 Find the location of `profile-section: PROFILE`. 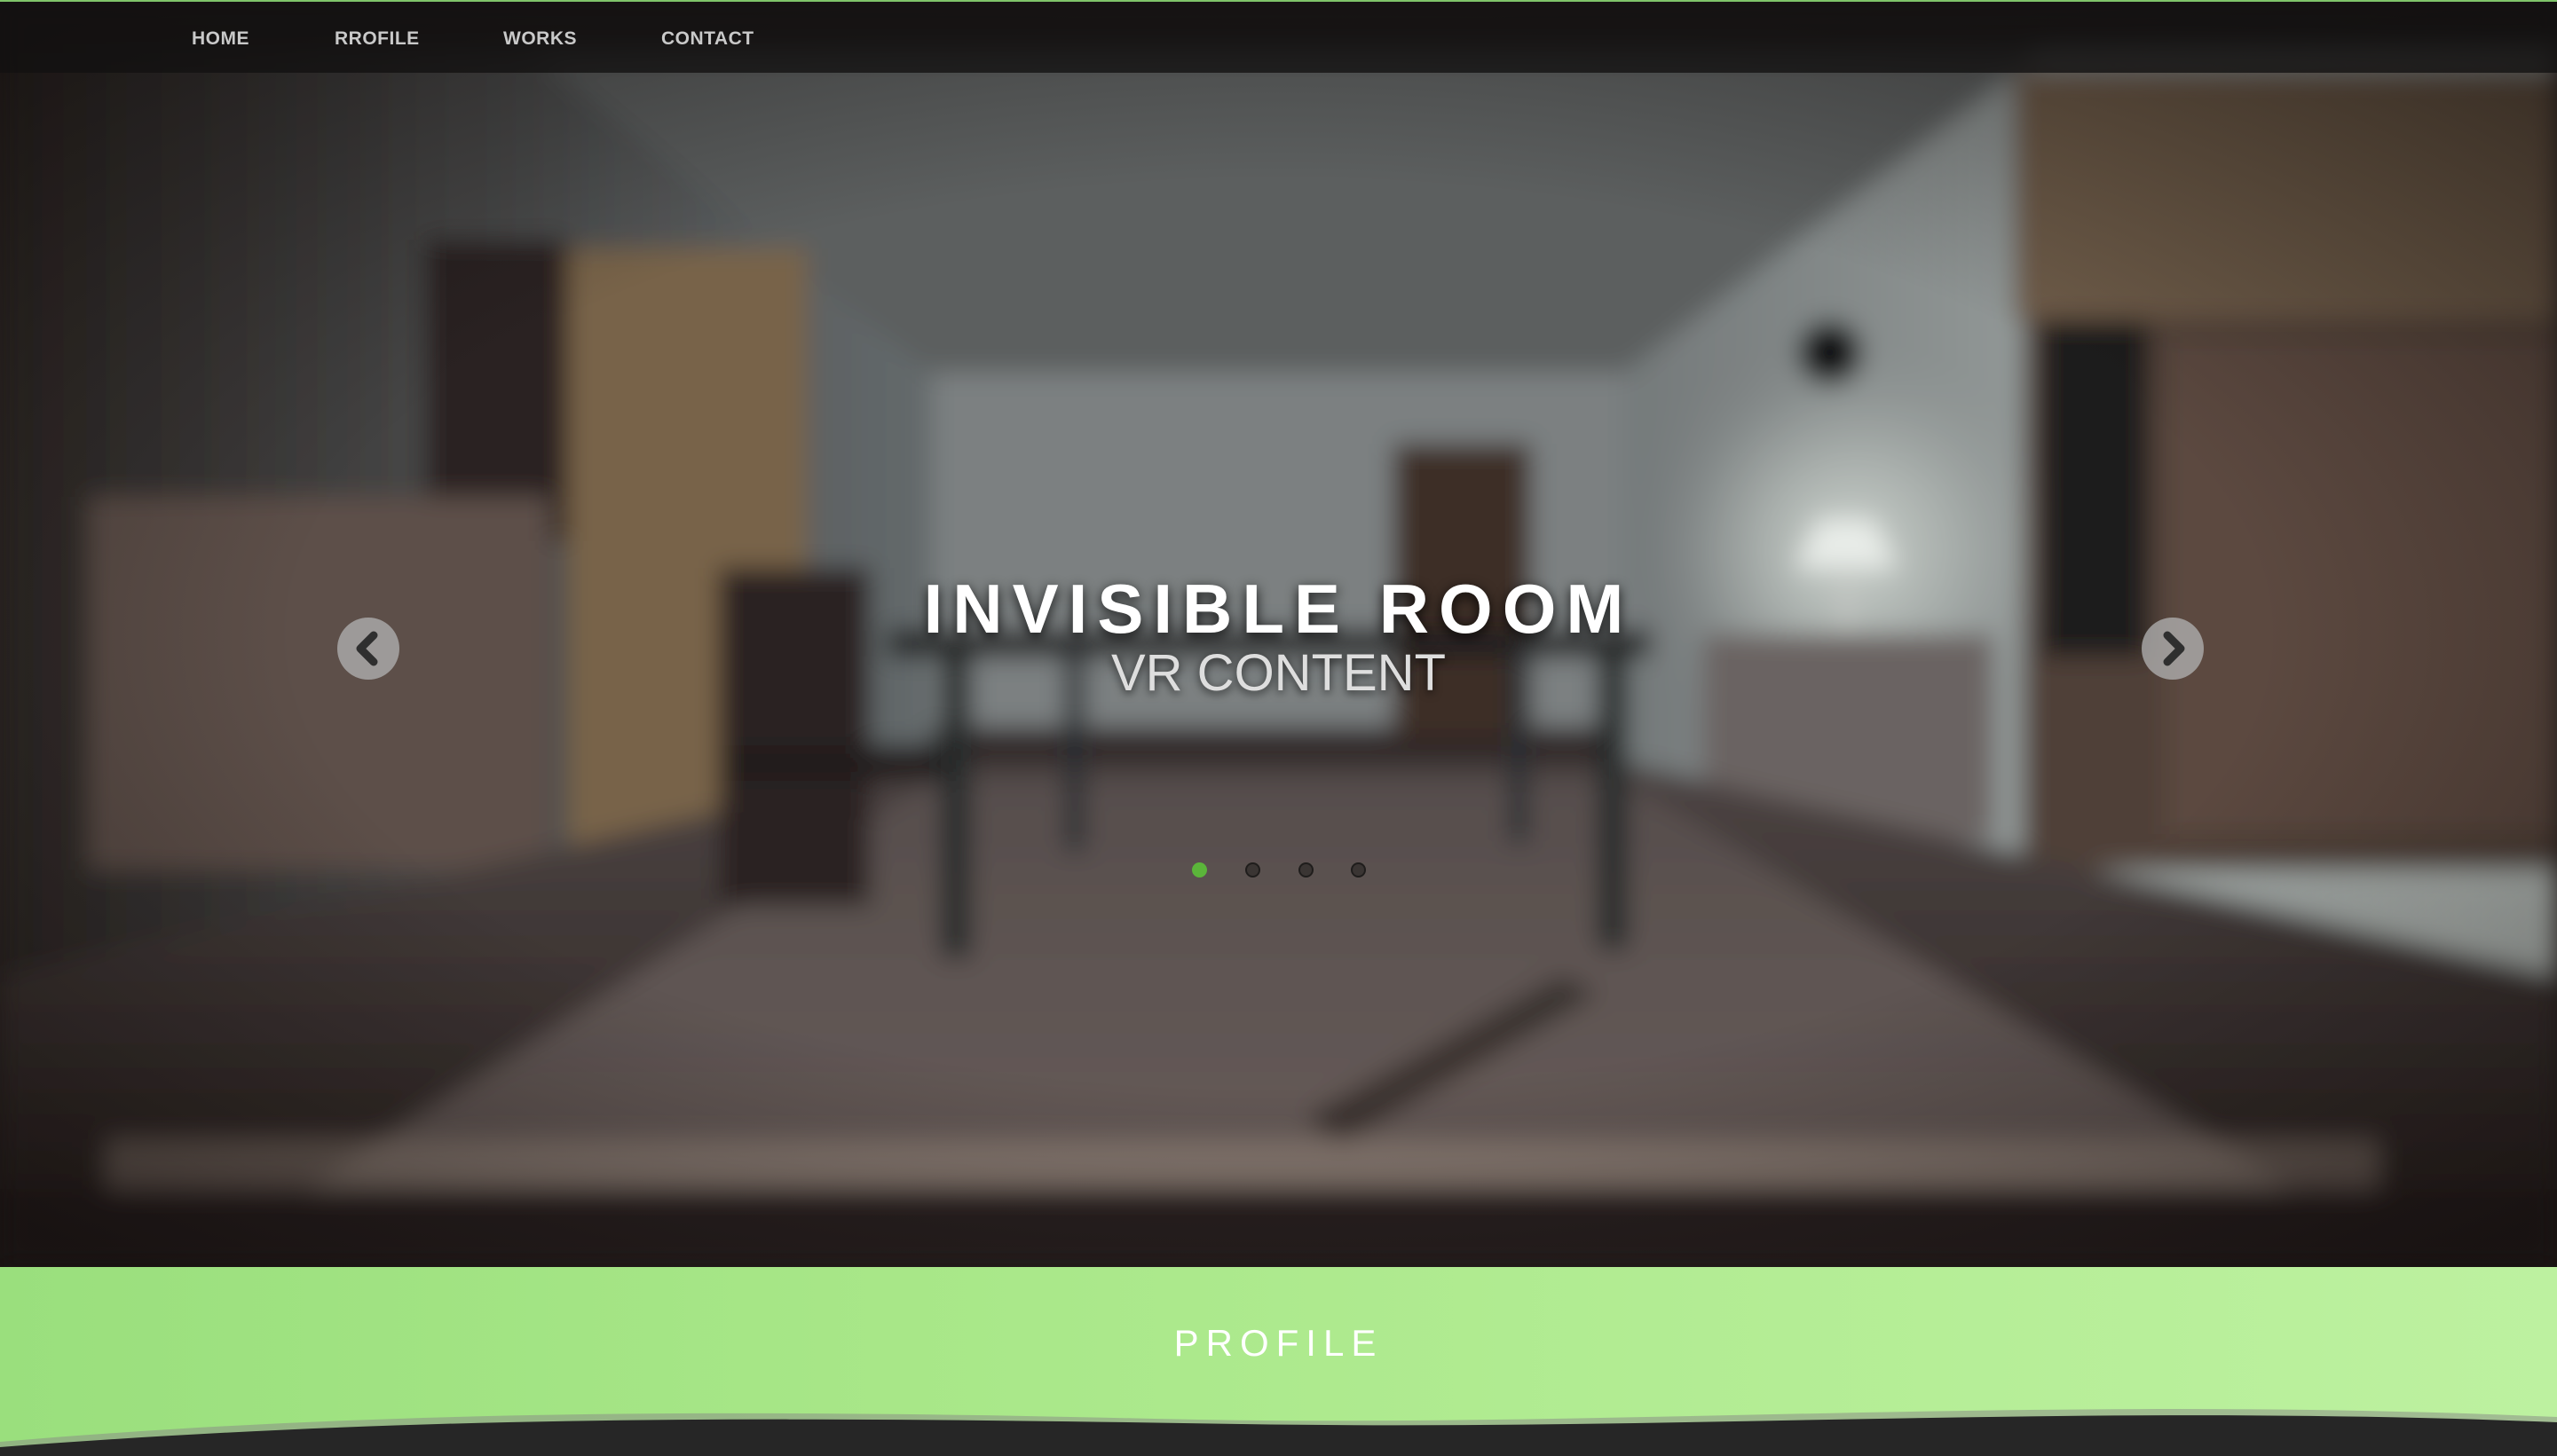

profile-section: PROFILE is located at coordinates (1279, 1361).